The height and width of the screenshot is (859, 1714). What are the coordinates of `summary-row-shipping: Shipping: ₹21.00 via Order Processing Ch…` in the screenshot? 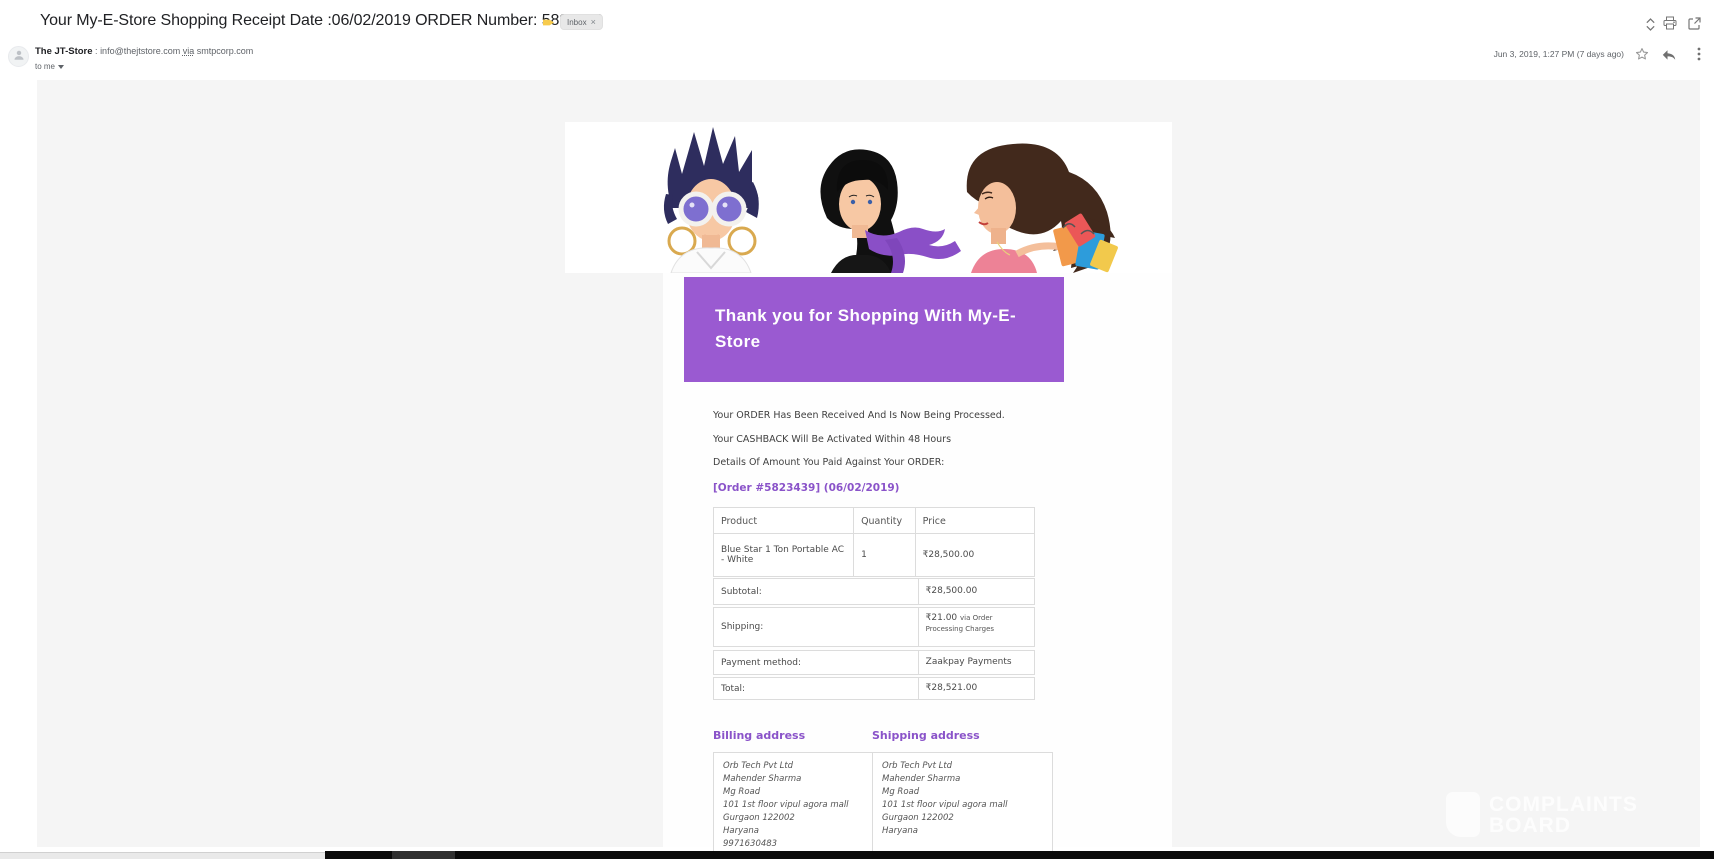 It's located at (874, 627).